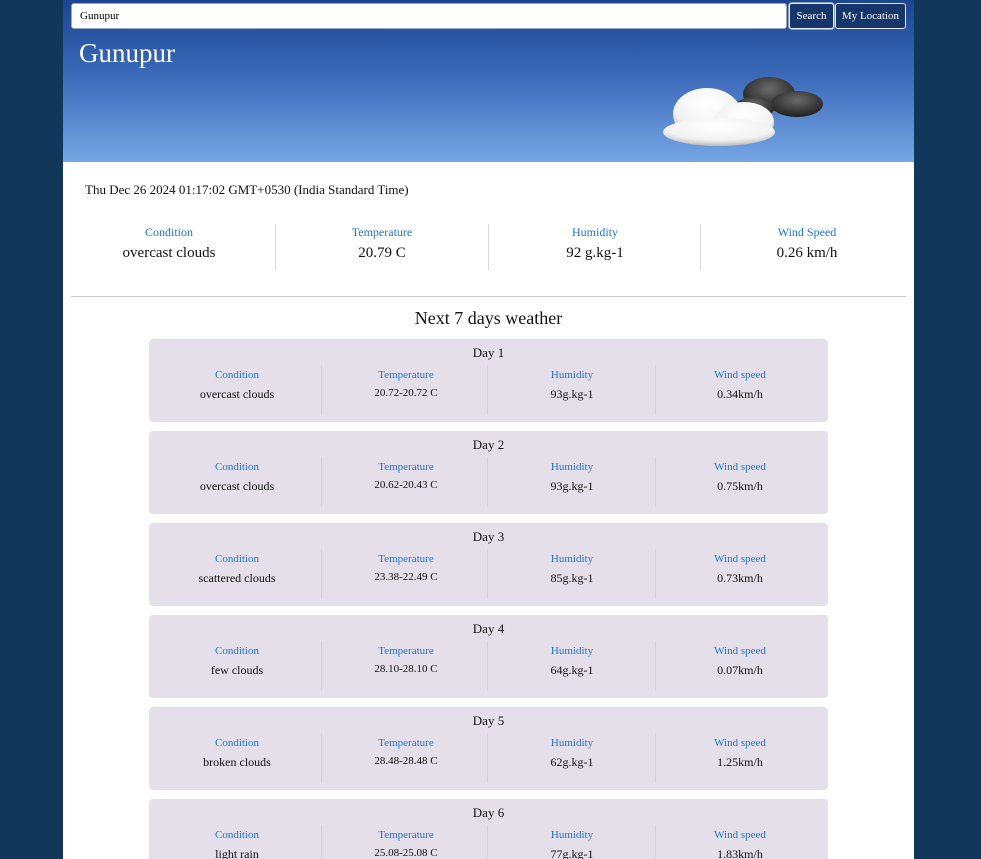 The image size is (981, 859). Describe the element at coordinates (740, 670) in the screenshot. I see `day-value: 0.07km/h` at that location.